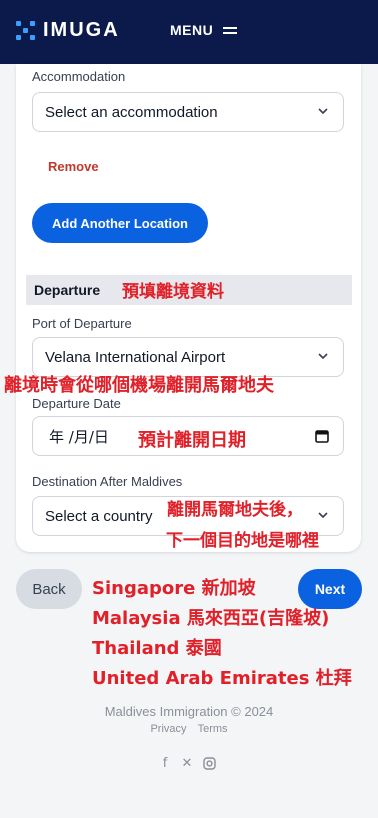  What do you see at coordinates (79, 76) in the screenshot?
I see `accommodation-label: Accommodation` at bounding box center [79, 76].